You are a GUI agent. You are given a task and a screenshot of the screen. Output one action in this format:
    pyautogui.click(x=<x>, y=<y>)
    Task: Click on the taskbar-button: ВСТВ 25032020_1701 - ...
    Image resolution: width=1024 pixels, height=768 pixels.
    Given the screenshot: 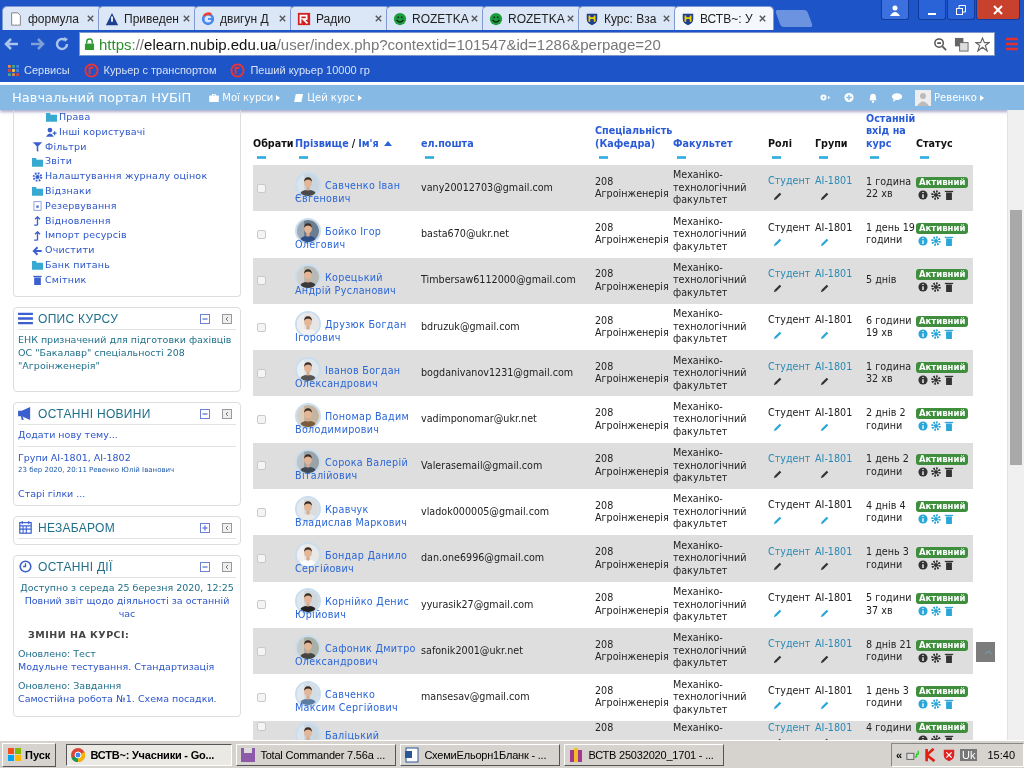 What is the action you would take?
    pyautogui.click(x=644, y=754)
    